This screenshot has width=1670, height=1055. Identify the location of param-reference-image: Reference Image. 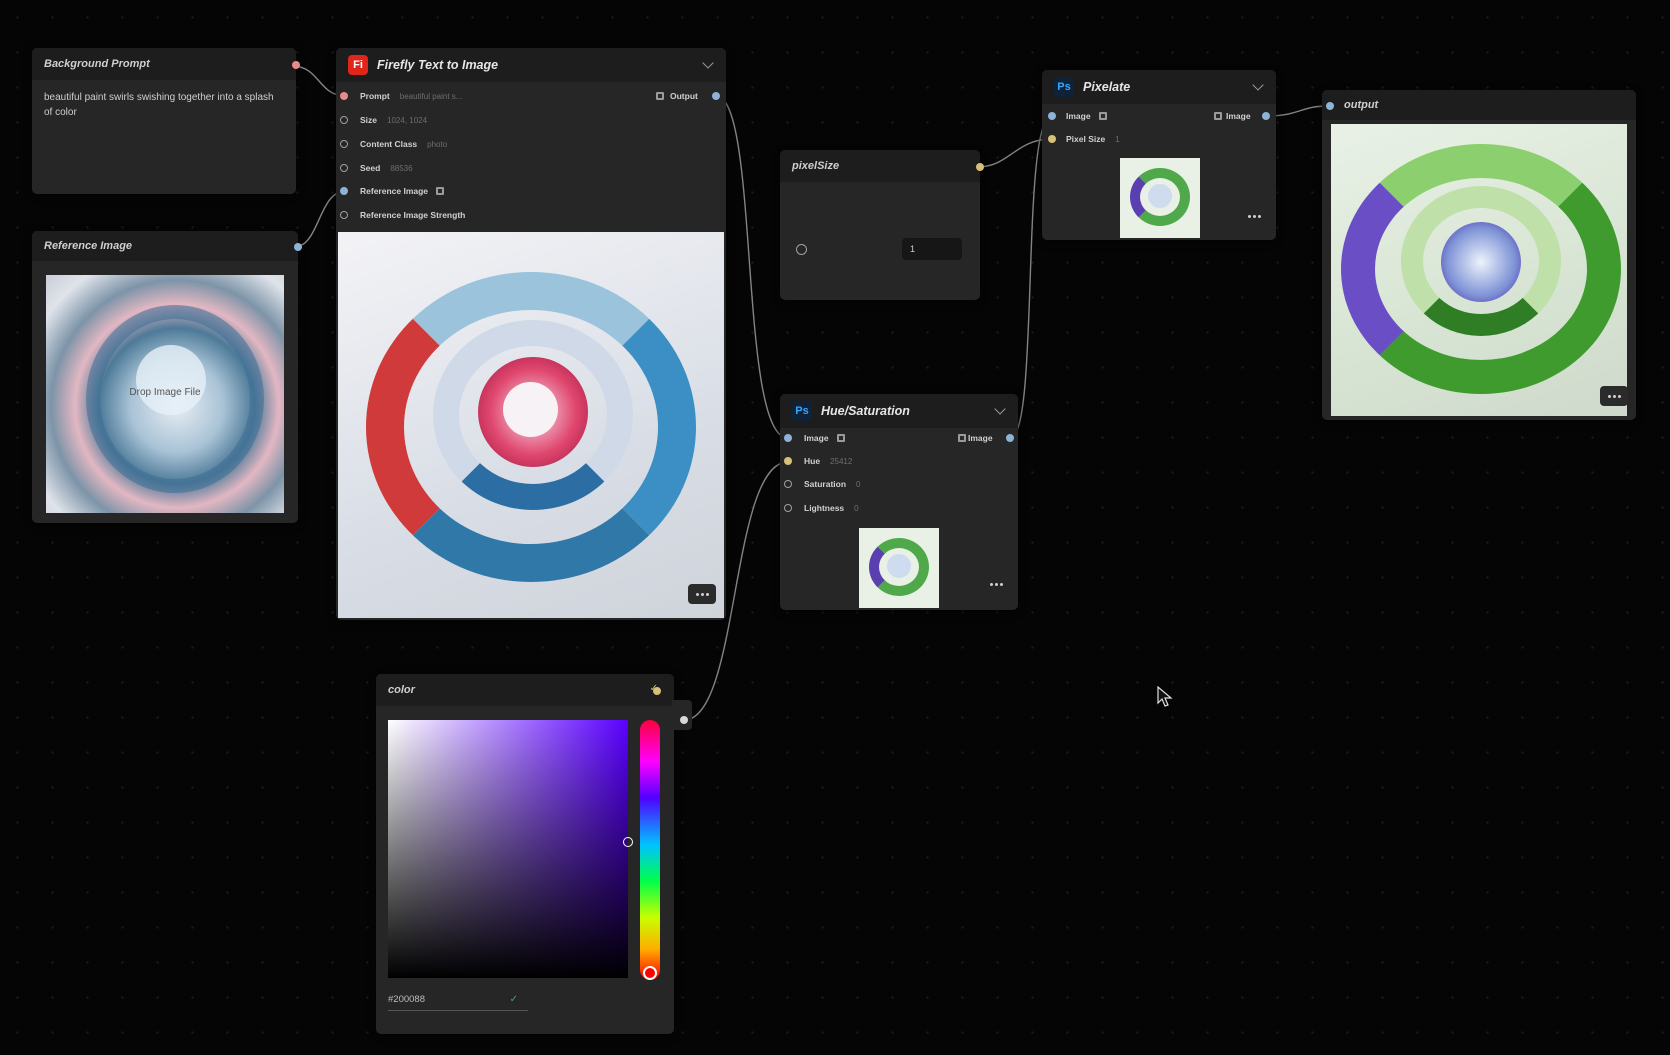
(390, 191).